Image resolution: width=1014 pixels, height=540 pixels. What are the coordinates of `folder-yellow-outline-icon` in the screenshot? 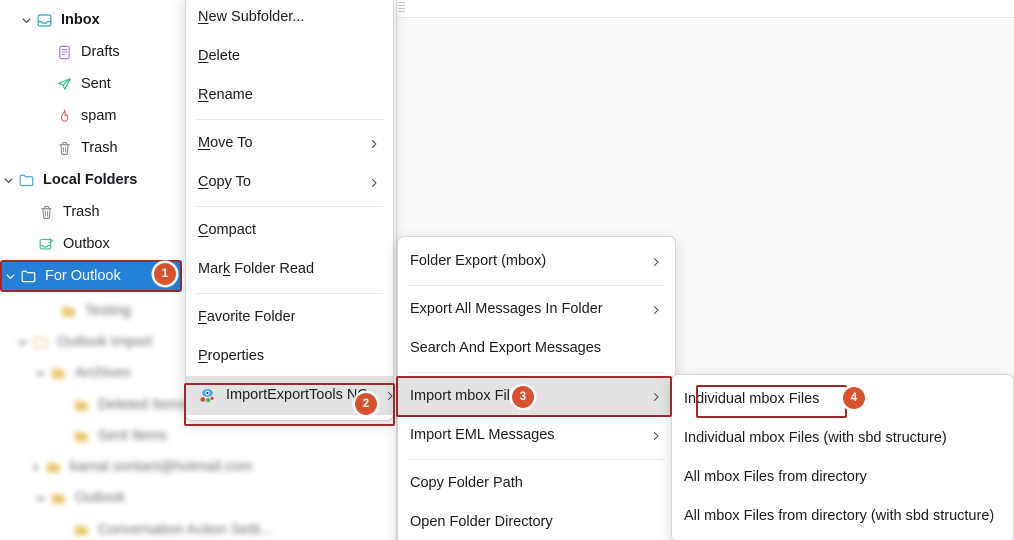 It's located at (40, 342).